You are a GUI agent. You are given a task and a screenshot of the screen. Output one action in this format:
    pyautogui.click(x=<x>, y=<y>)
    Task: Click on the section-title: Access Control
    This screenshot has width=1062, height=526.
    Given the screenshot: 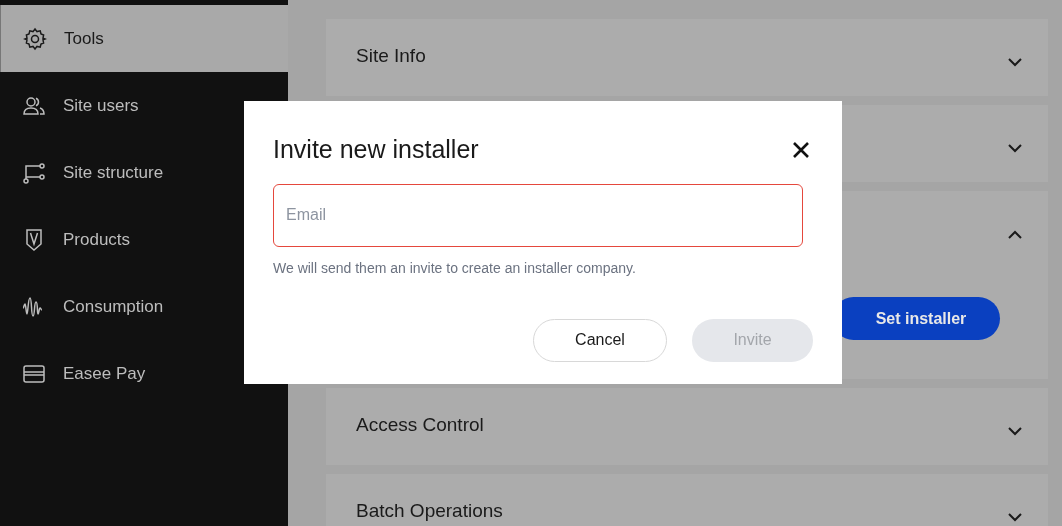 What is the action you would take?
    pyautogui.click(x=420, y=425)
    